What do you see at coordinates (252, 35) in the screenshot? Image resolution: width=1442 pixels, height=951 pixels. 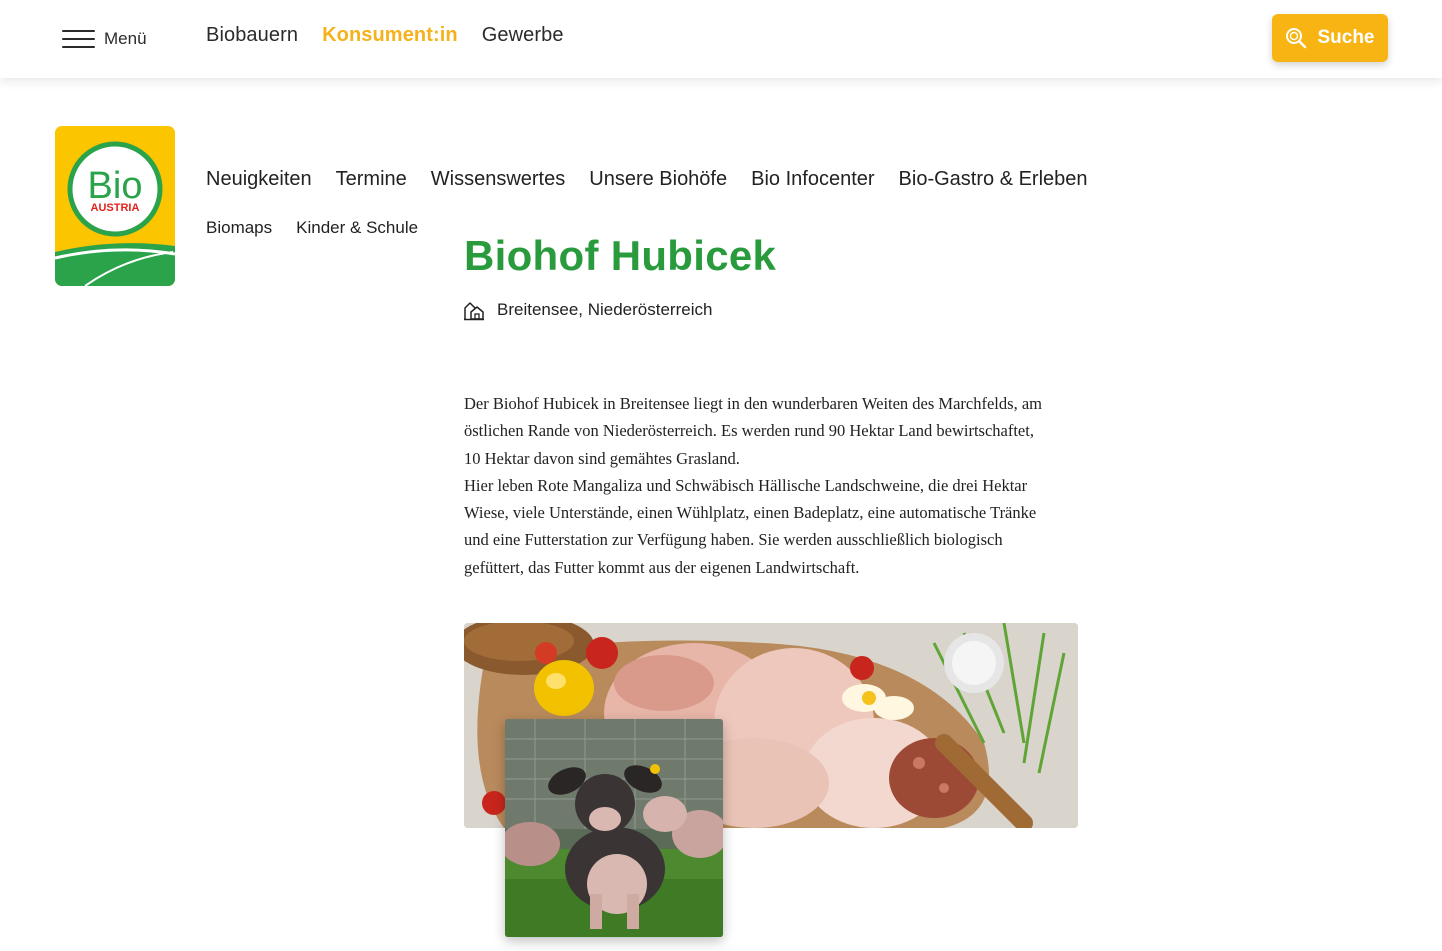 I see `audience-link-biobauern: Biobauern` at bounding box center [252, 35].